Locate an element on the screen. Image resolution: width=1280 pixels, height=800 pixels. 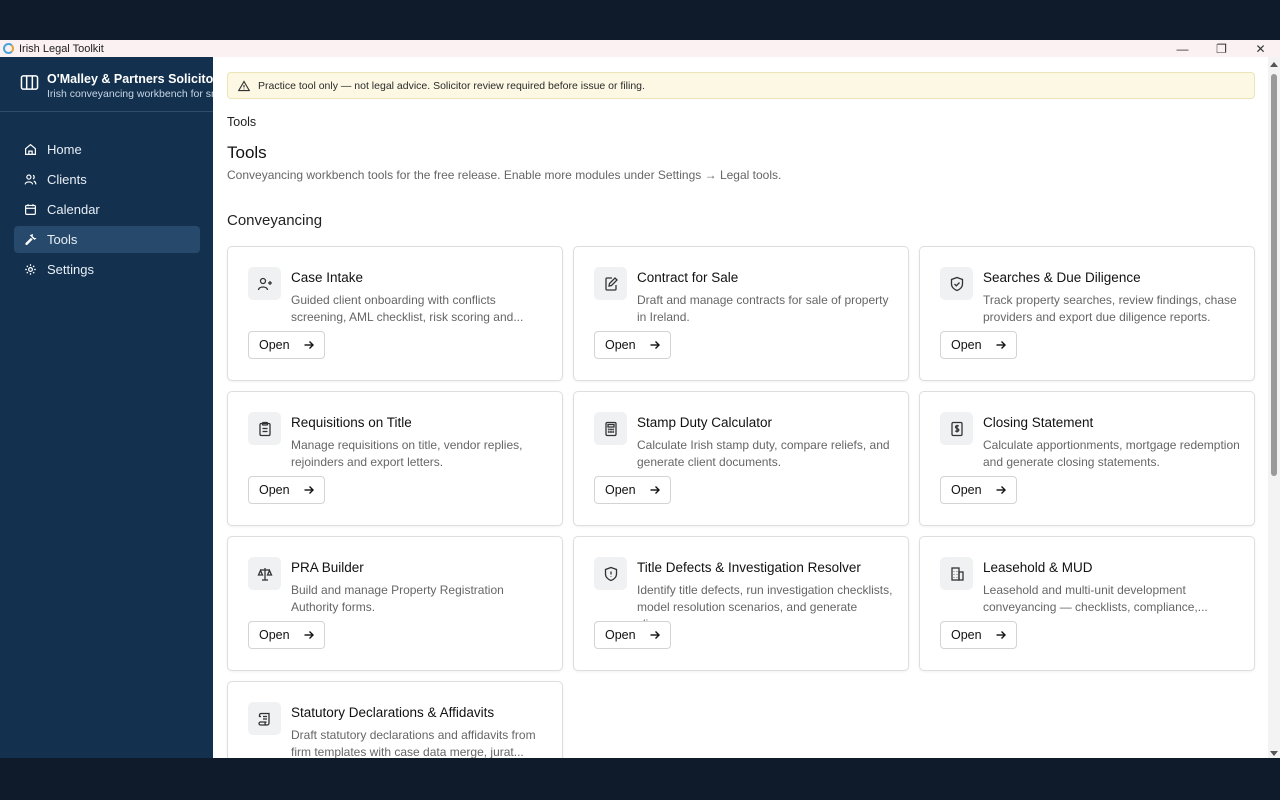
receipt-icon is located at coordinates (956, 428).